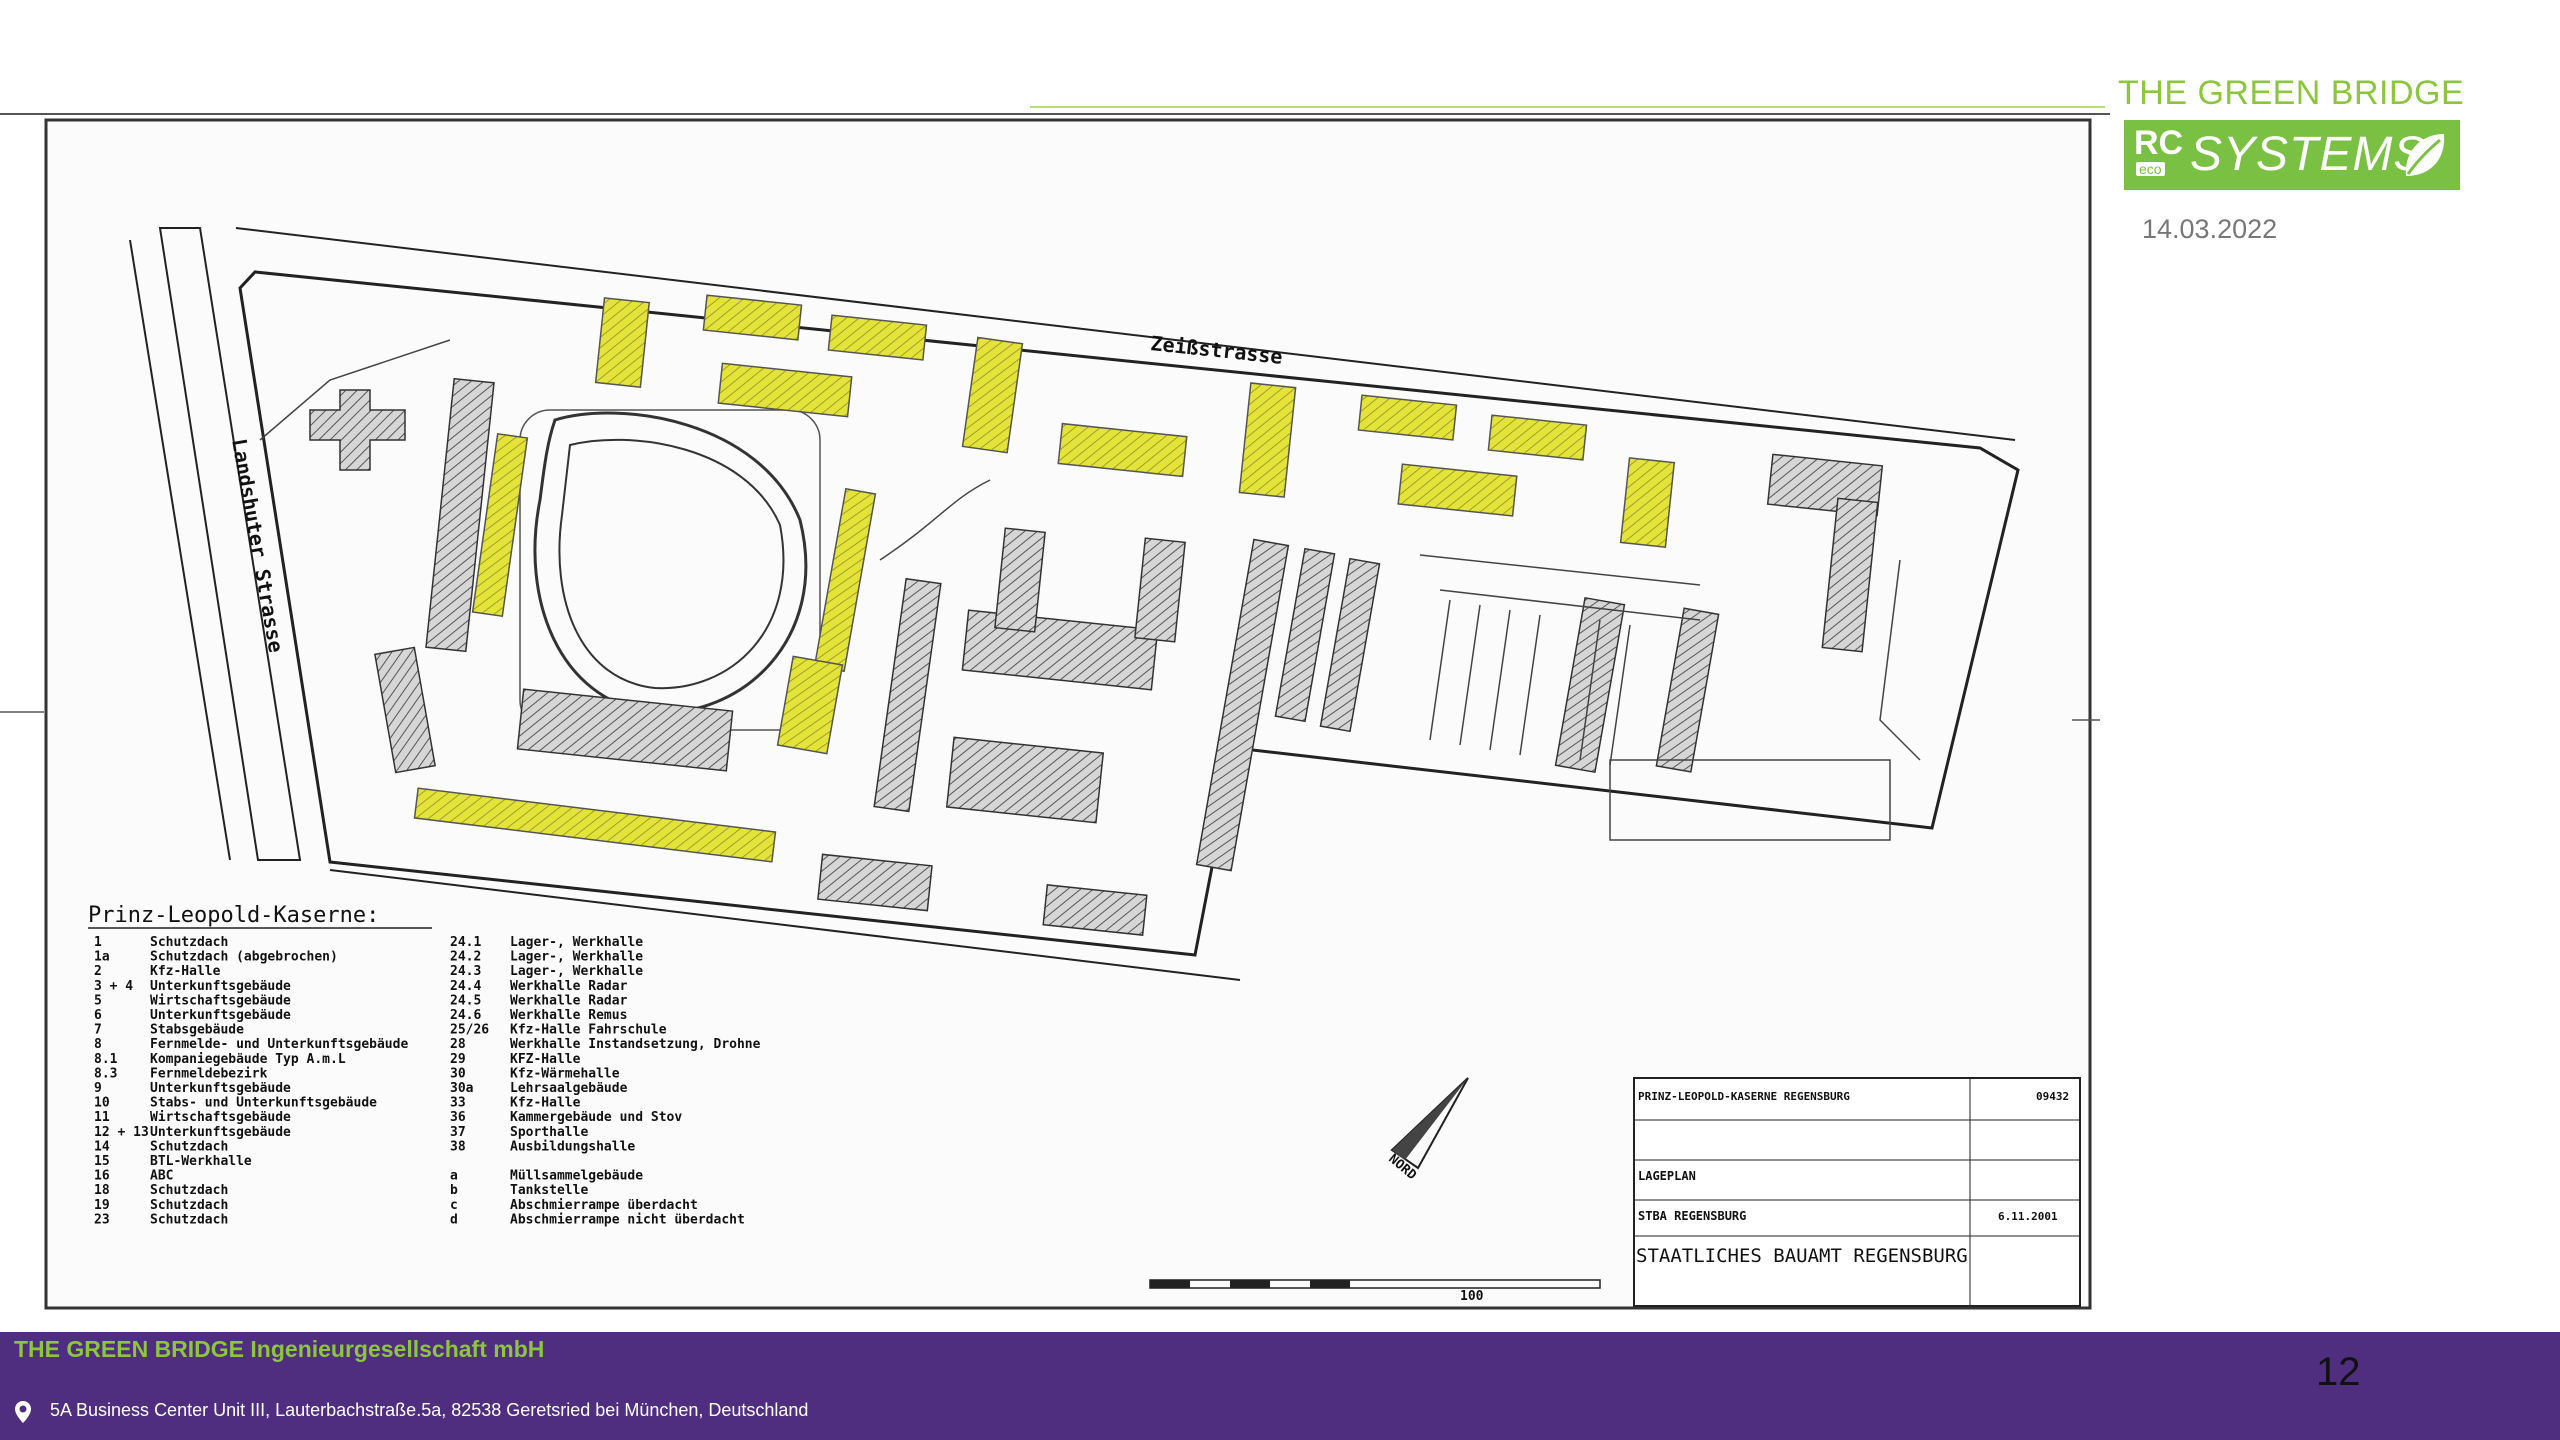  I want to click on legend-label: Stabsgebäude, so click(197, 1030).